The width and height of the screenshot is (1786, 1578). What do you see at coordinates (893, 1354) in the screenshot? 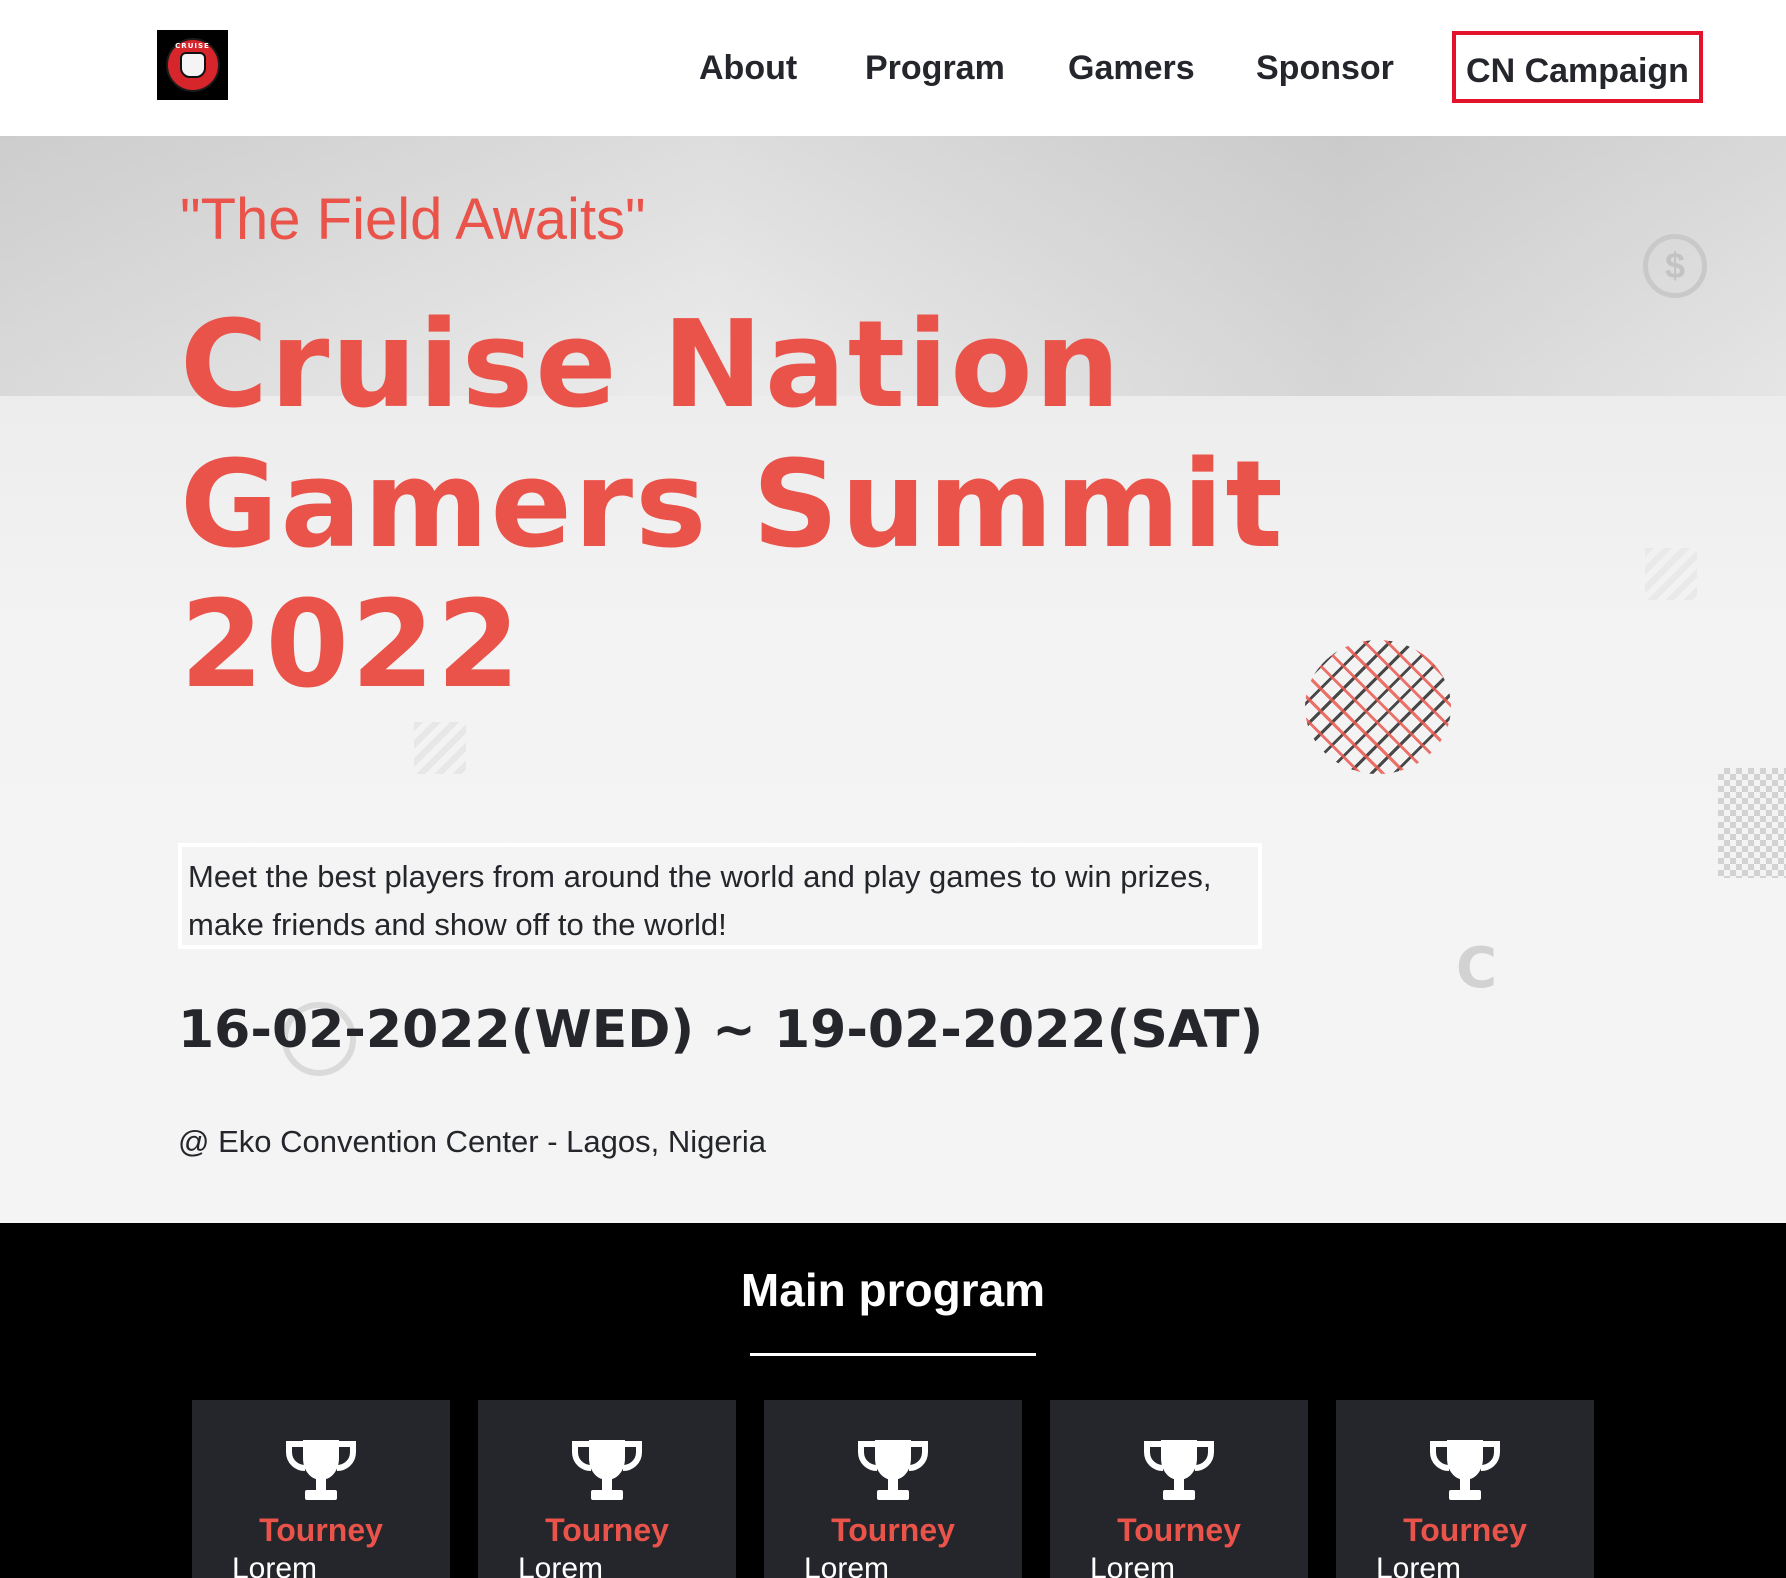
I see `section-divider` at bounding box center [893, 1354].